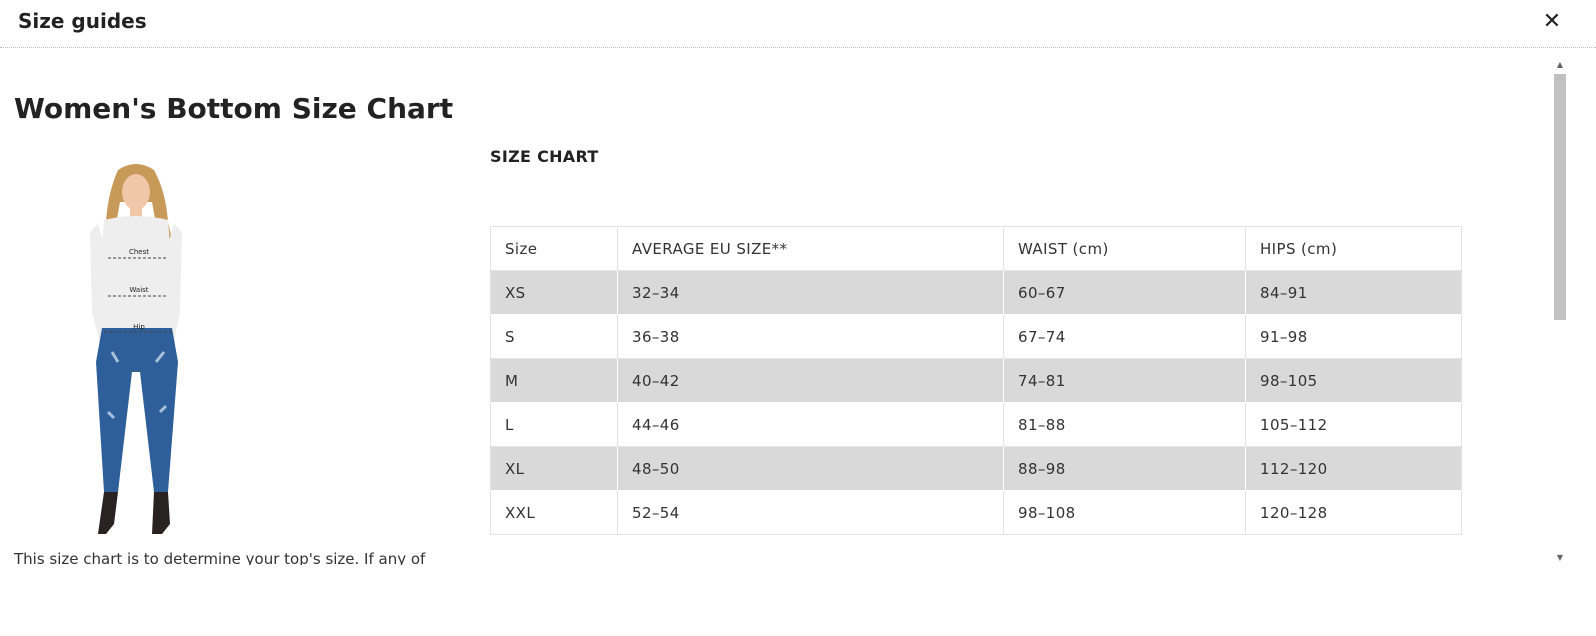 The height and width of the screenshot is (636, 1596). Describe the element at coordinates (1560, 558) in the screenshot. I see `scroll-down-arrow-icon: ▼` at that location.